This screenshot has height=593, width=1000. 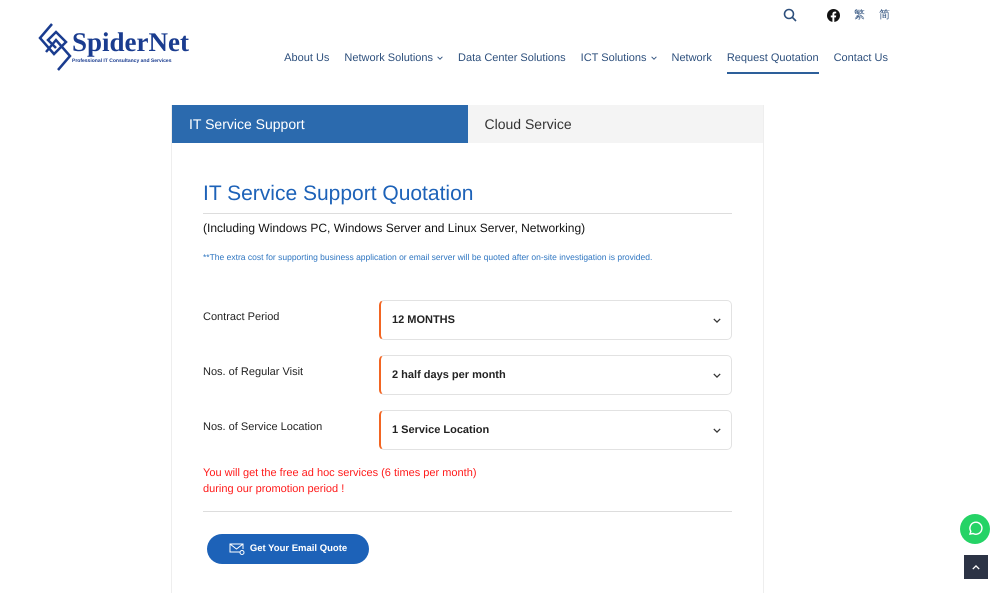 What do you see at coordinates (467, 196) in the screenshot?
I see `form-title: IT Service Support Quotation` at bounding box center [467, 196].